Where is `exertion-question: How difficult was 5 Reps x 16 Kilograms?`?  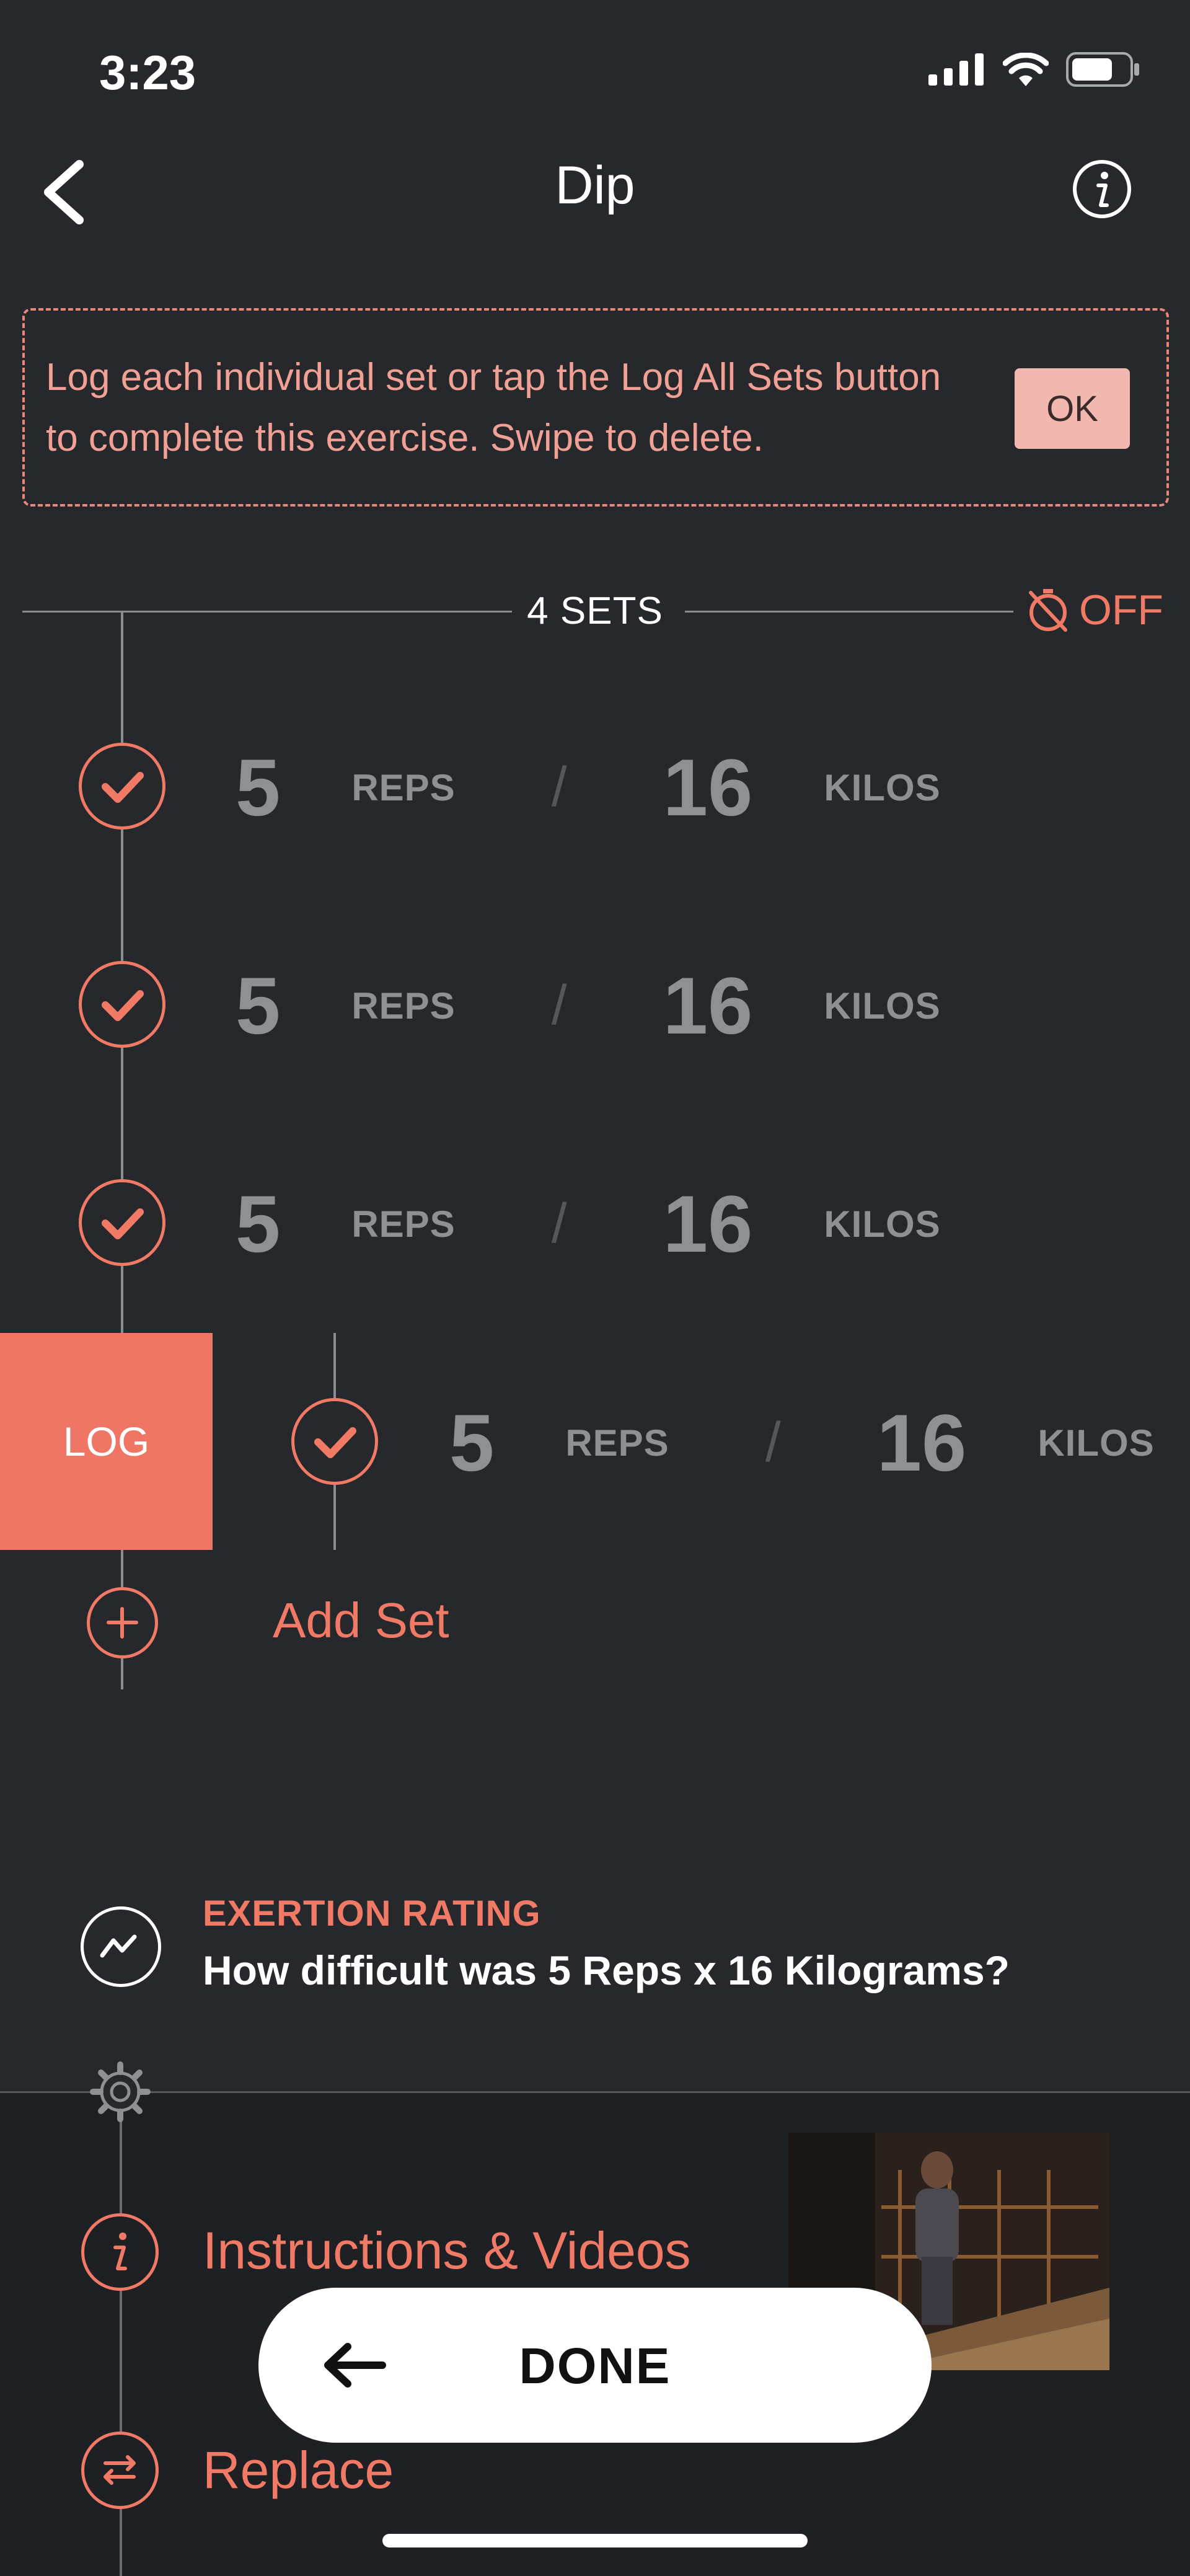
exertion-question: How difficult was 5 Reps x 16 Kilograms? is located at coordinates (606, 1971).